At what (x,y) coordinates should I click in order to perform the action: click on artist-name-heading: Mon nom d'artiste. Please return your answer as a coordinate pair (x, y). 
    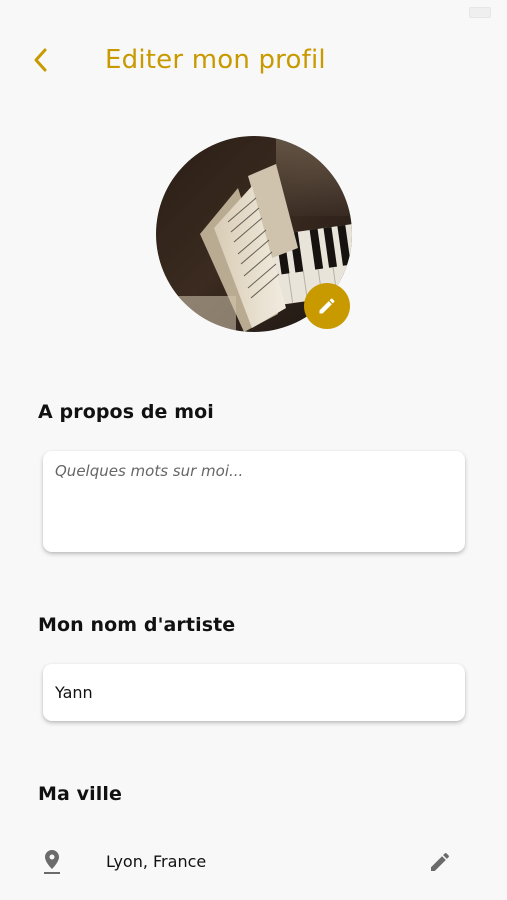
    Looking at the image, I should click on (137, 625).